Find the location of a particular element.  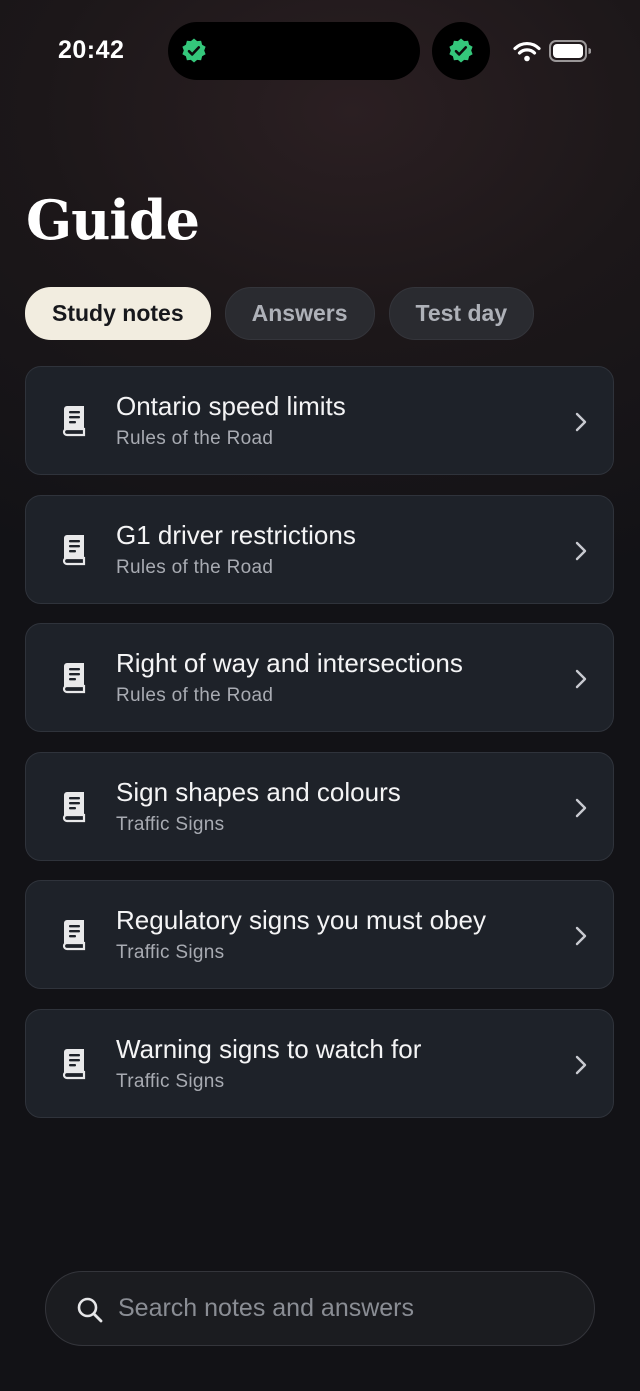

search-input is located at coordinates (348, 1308).